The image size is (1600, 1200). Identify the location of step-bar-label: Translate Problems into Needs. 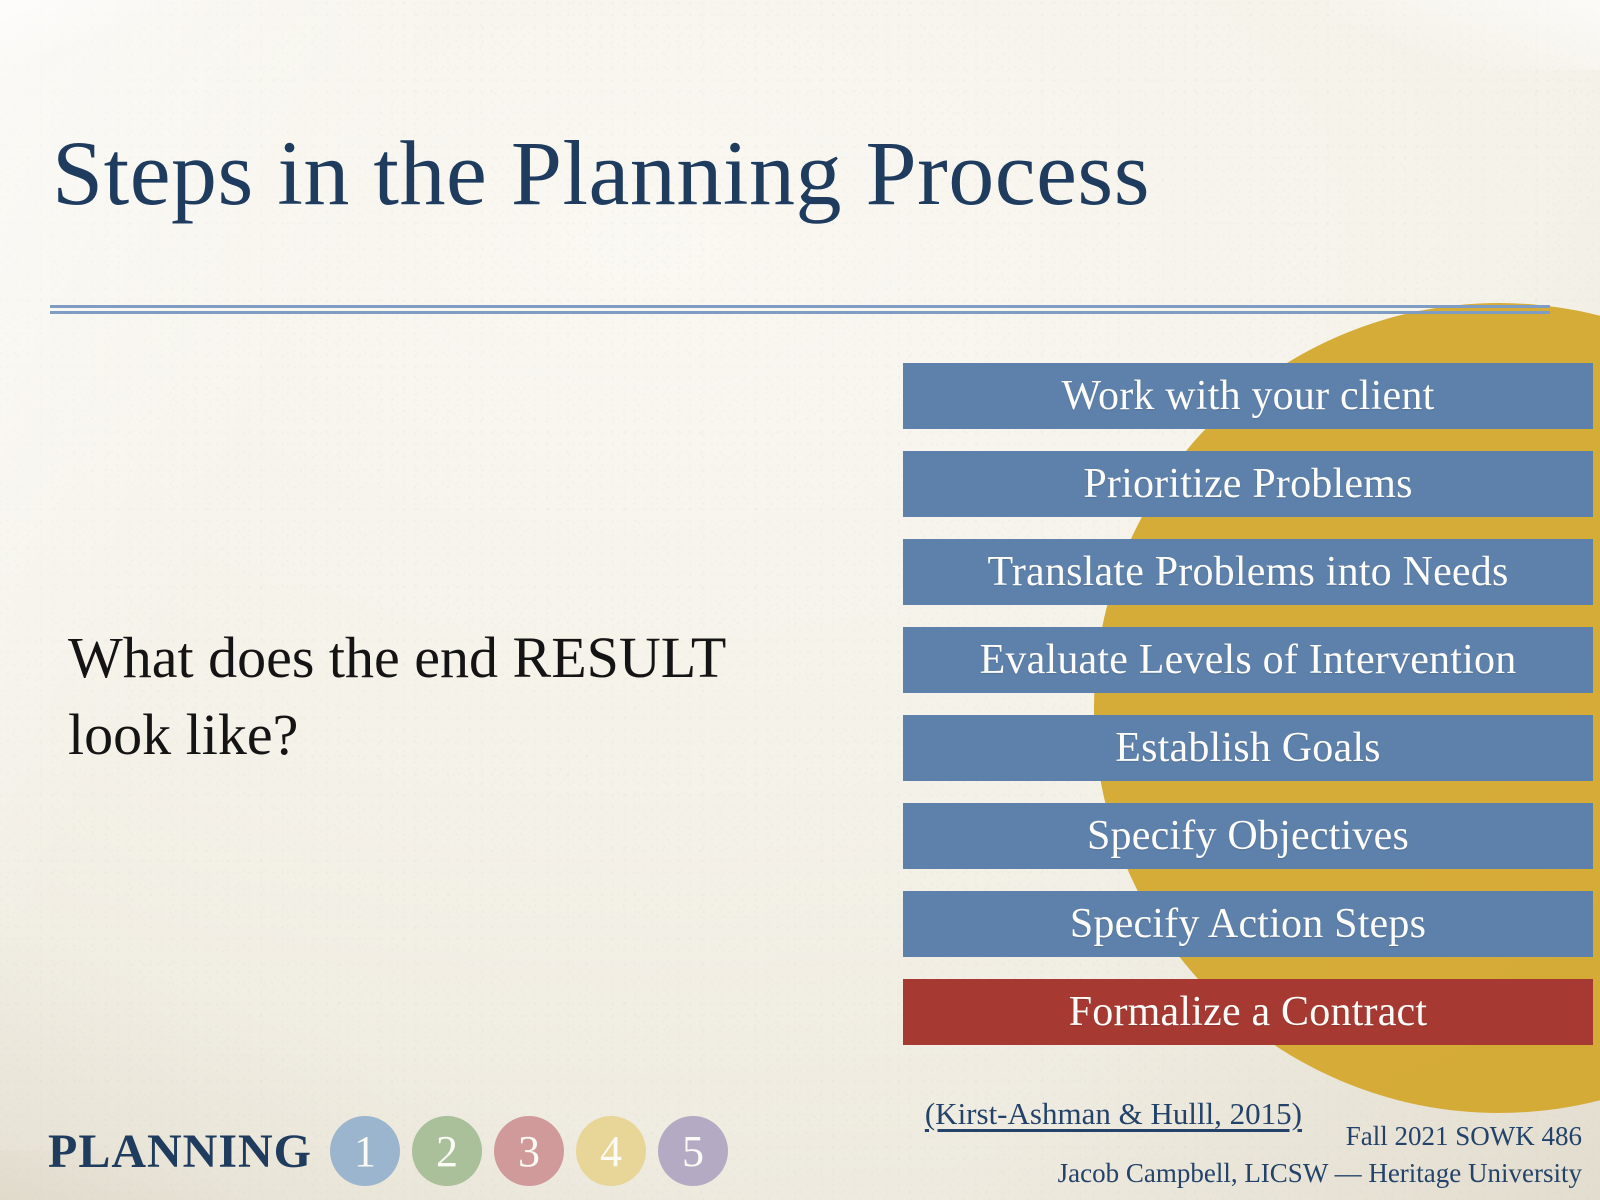
(1248, 572).